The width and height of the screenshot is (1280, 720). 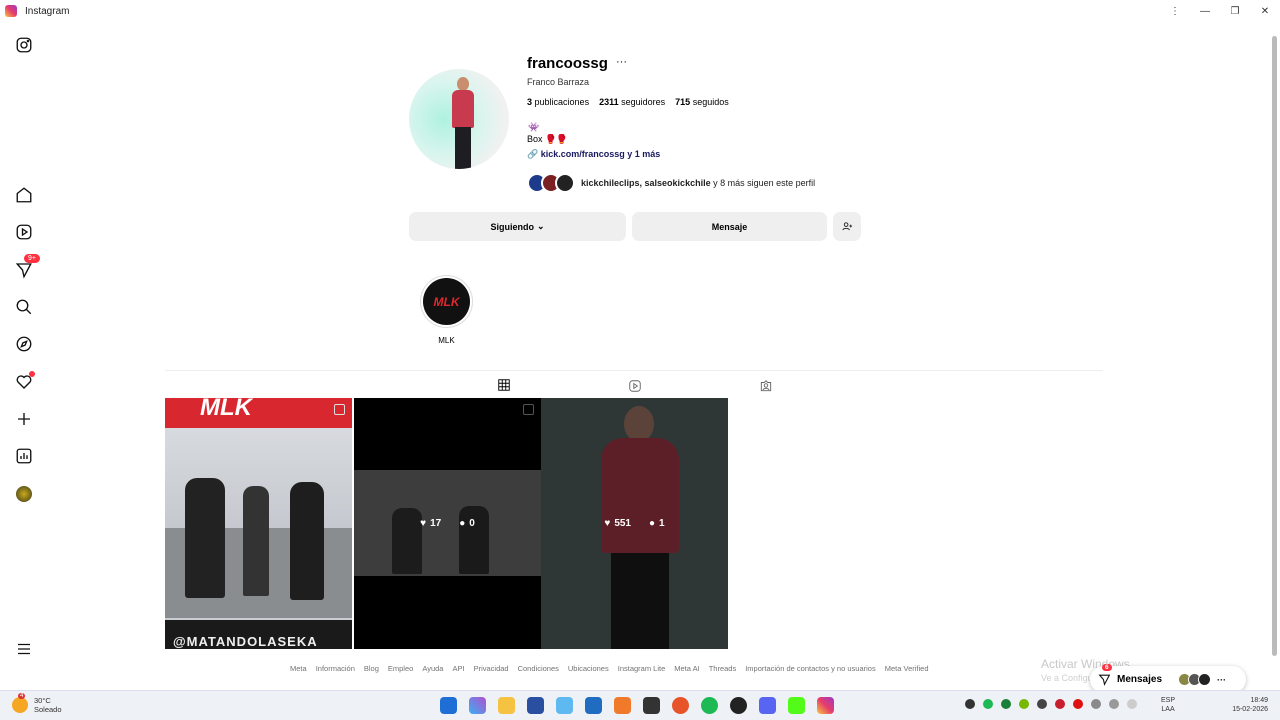 What do you see at coordinates (702, 102) in the screenshot?
I see `following-stat: 715 seguidos` at bounding box center [702, 102].